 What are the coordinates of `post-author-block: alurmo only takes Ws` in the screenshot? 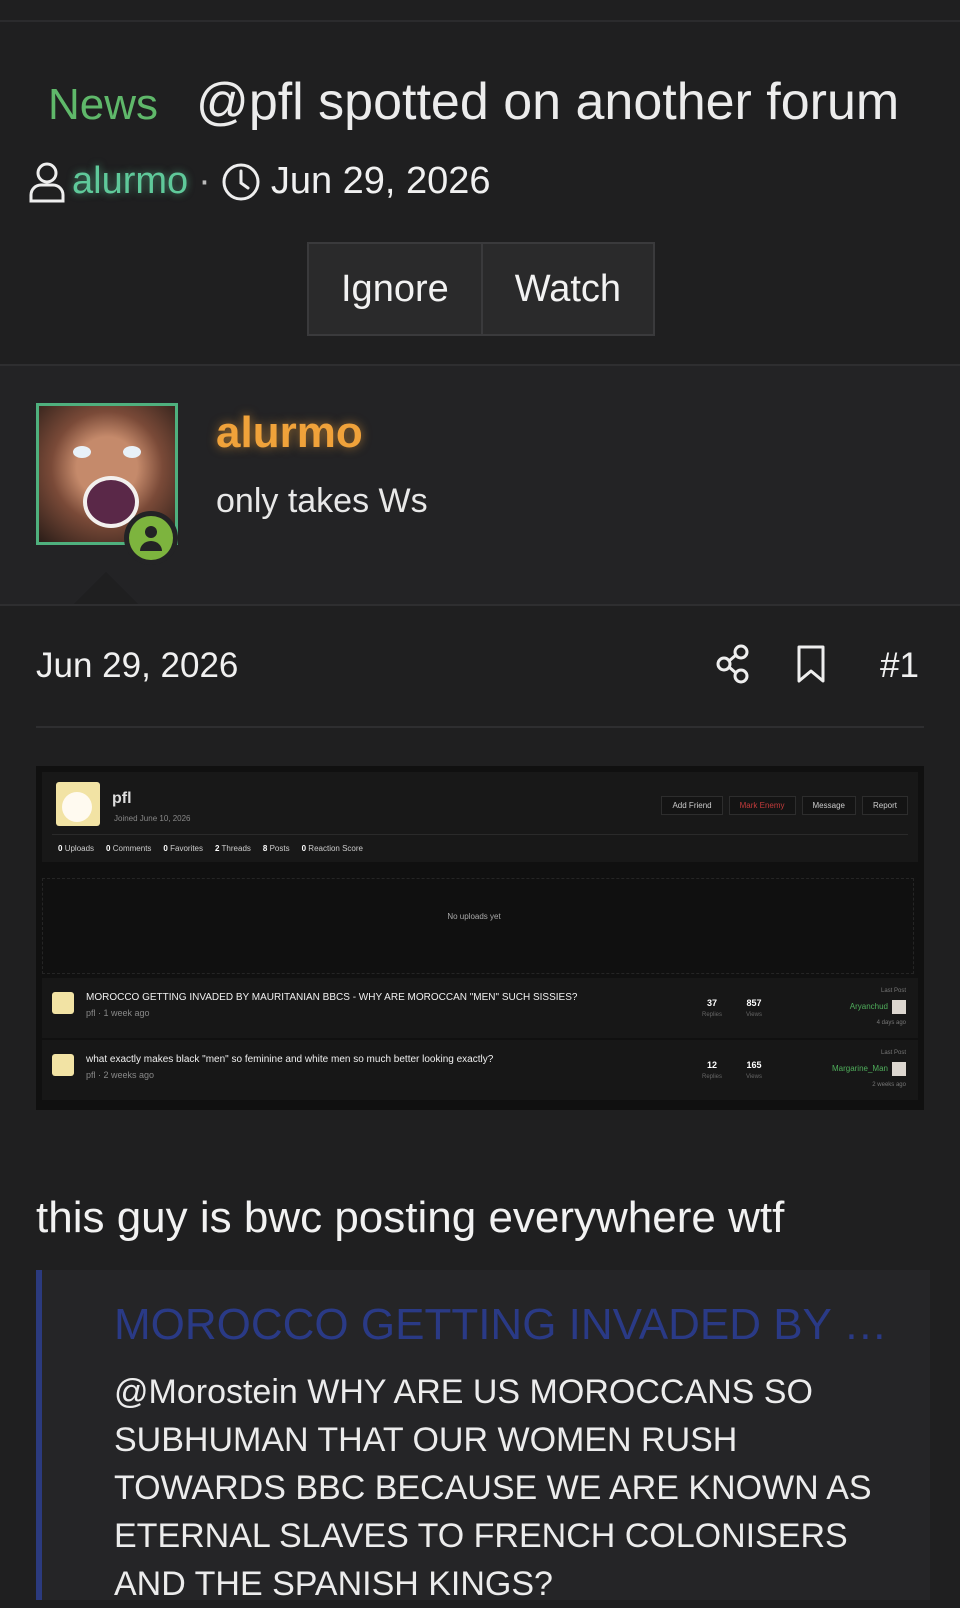 It's located at (480, 486).